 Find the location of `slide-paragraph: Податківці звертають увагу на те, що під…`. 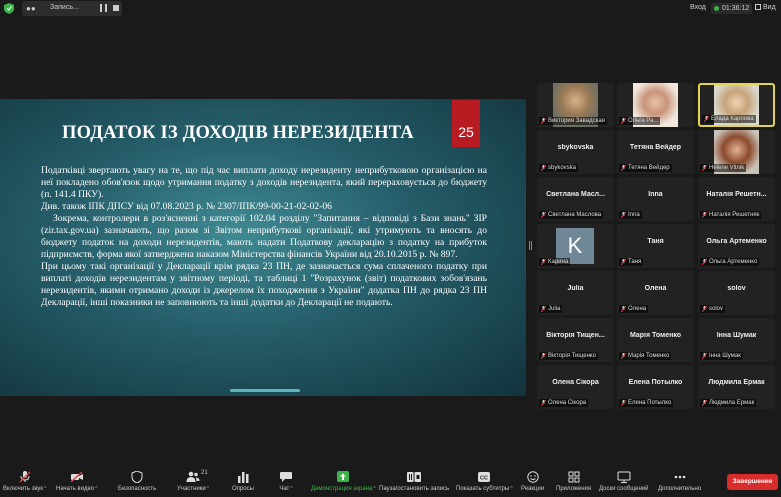

slide-paragraph: Податківці звертають увагу на те, що під… is located at coordinates (264, 182).